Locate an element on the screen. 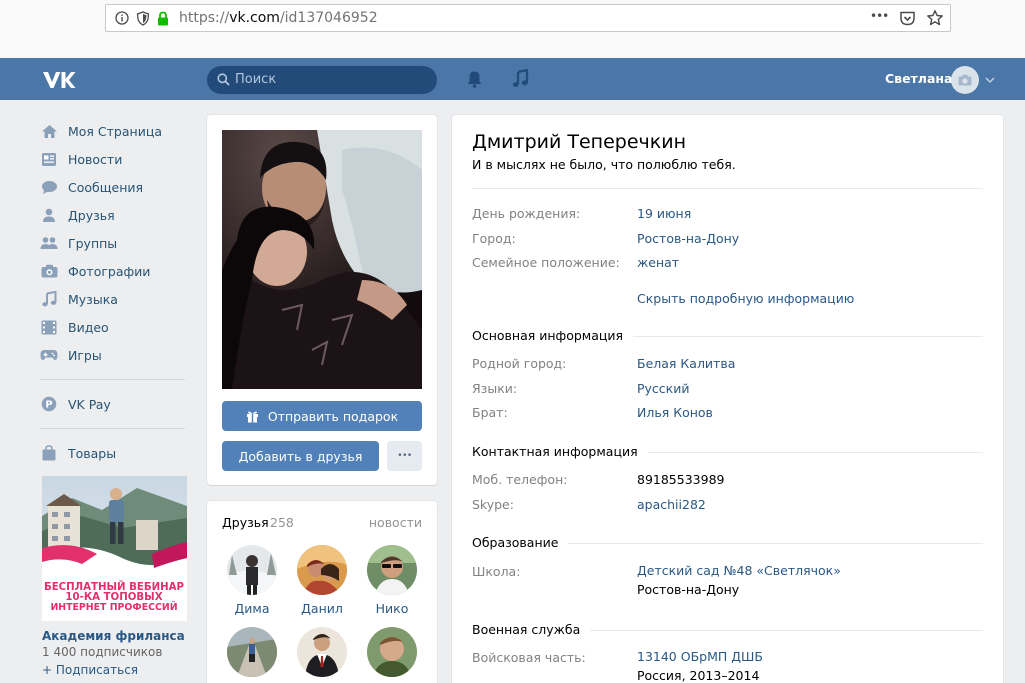  sidebar-item-goods: Товары is located at coordinates (115, 453).